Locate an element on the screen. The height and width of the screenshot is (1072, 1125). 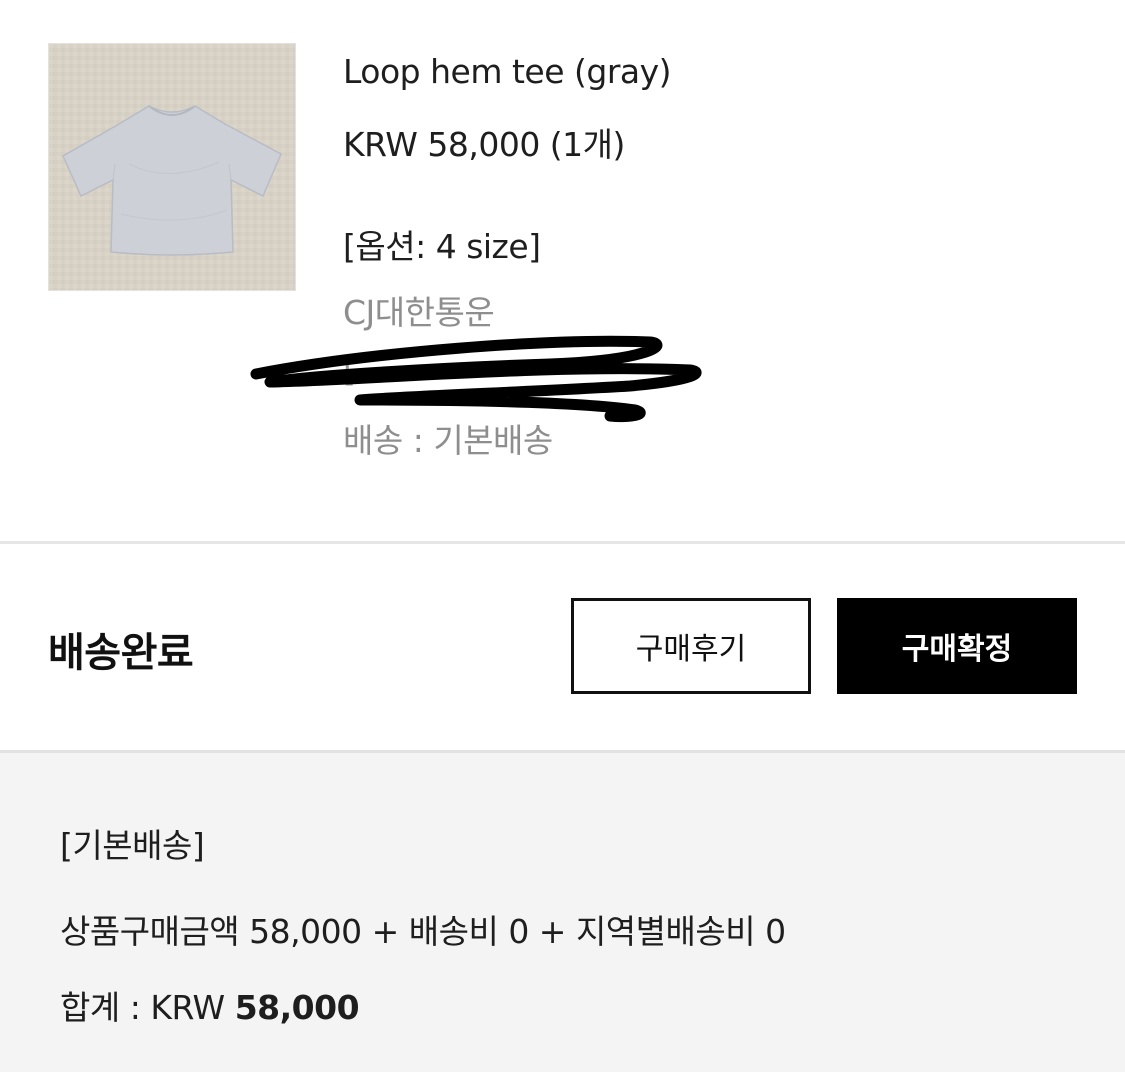
tshirt-image is located at coordinates (172, 167).